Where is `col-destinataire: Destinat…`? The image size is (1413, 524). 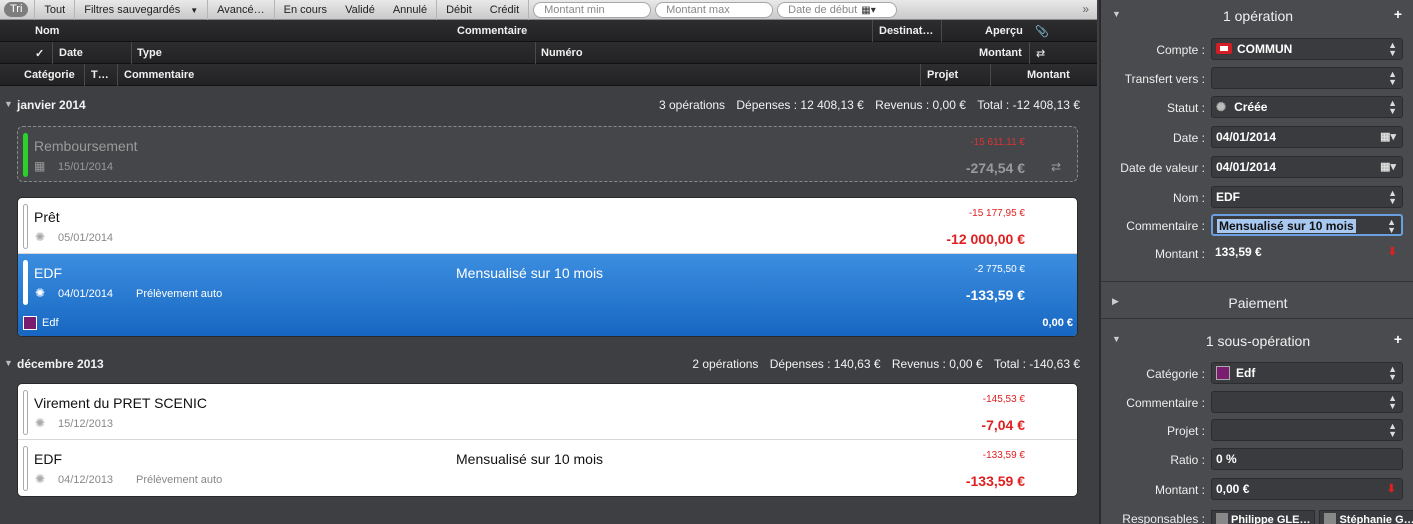 col-destinataire: Destinat… is located at coordinates (906, 31).